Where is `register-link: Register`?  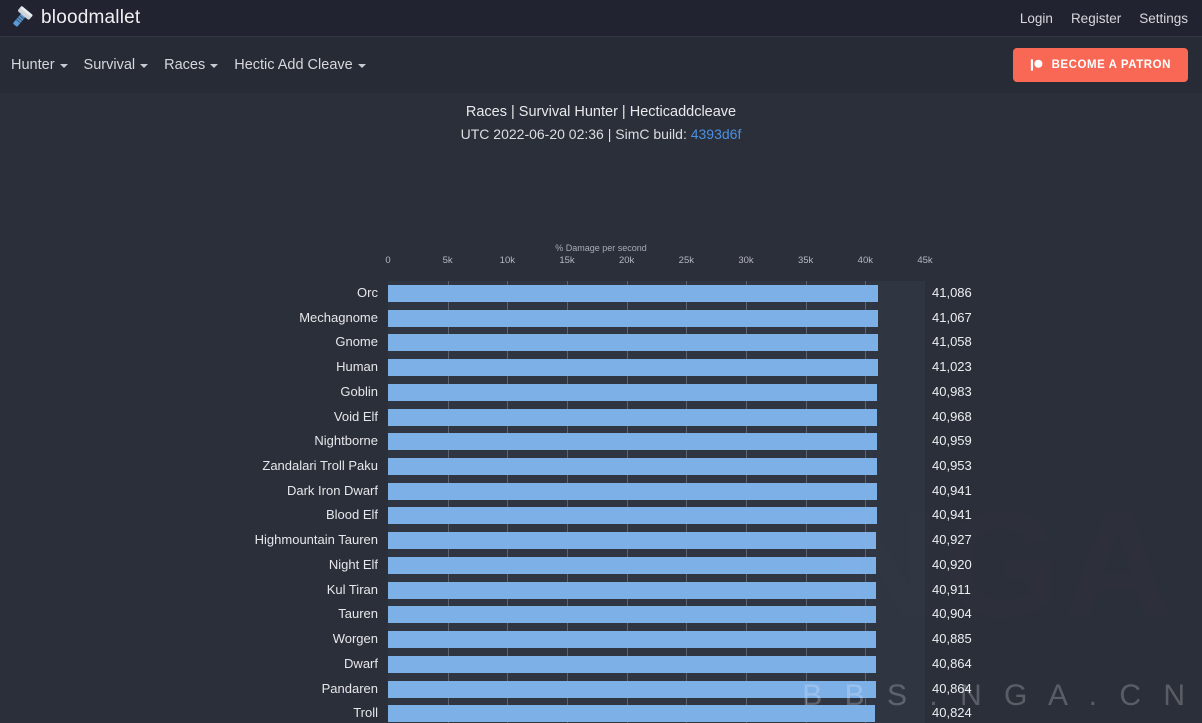 register-link: Register is located at coordinates (1096, 18).